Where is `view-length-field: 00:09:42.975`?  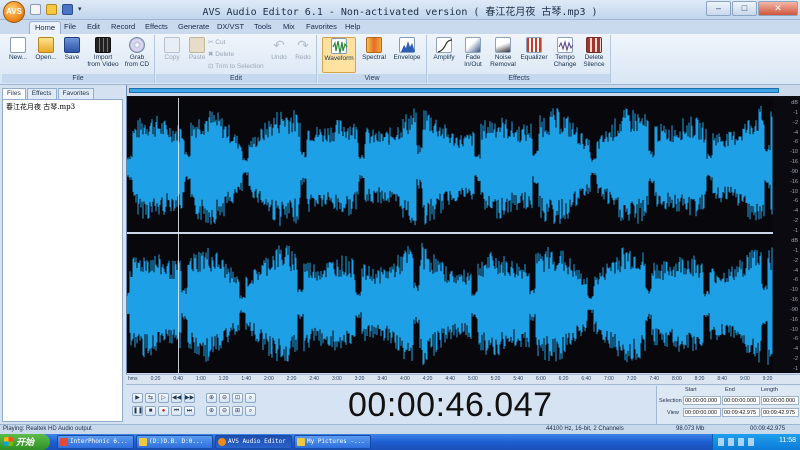
view-length-field: 00:09:42.975 is located at coordinates (780, 412).